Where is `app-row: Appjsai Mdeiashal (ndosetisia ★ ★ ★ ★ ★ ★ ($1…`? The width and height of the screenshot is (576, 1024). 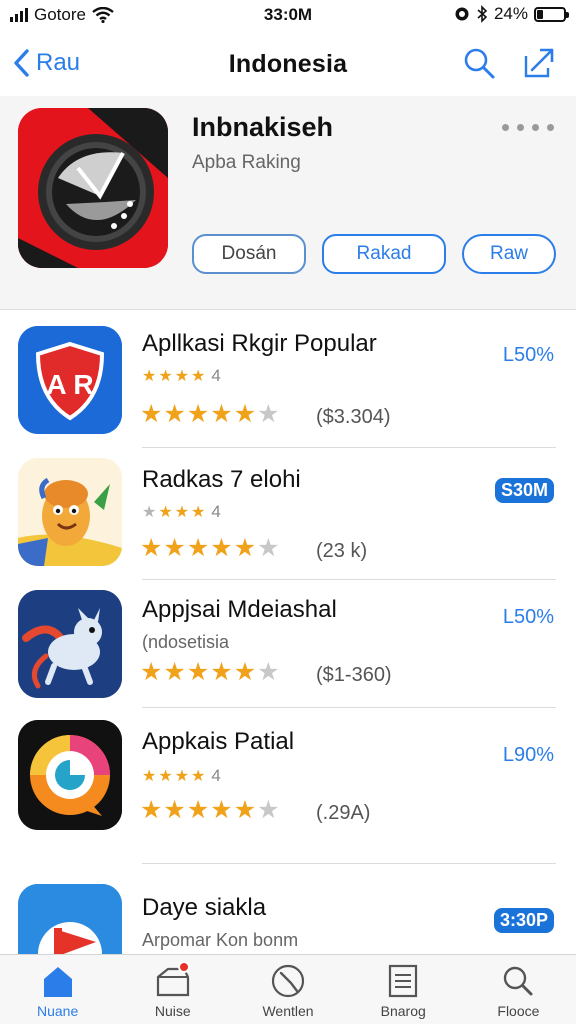 app-row: Appjsai Mdeiashal (ndosetisia ★ ★ ★ ★ ★ ★ ($1… is located at coordinates (288, 644).